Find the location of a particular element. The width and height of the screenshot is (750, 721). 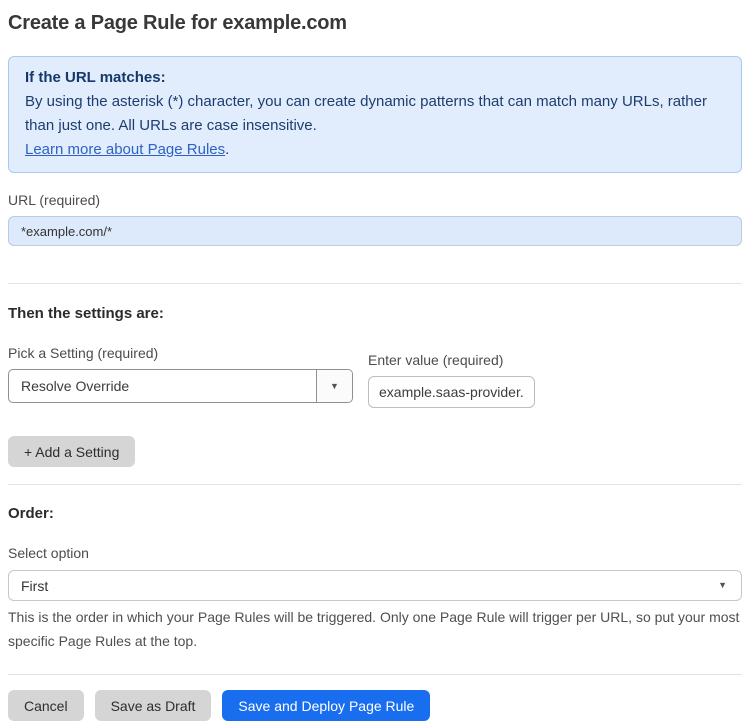

setting-picker-dropdown: Resolve Override ▼ is located at coordinates (180, 386).